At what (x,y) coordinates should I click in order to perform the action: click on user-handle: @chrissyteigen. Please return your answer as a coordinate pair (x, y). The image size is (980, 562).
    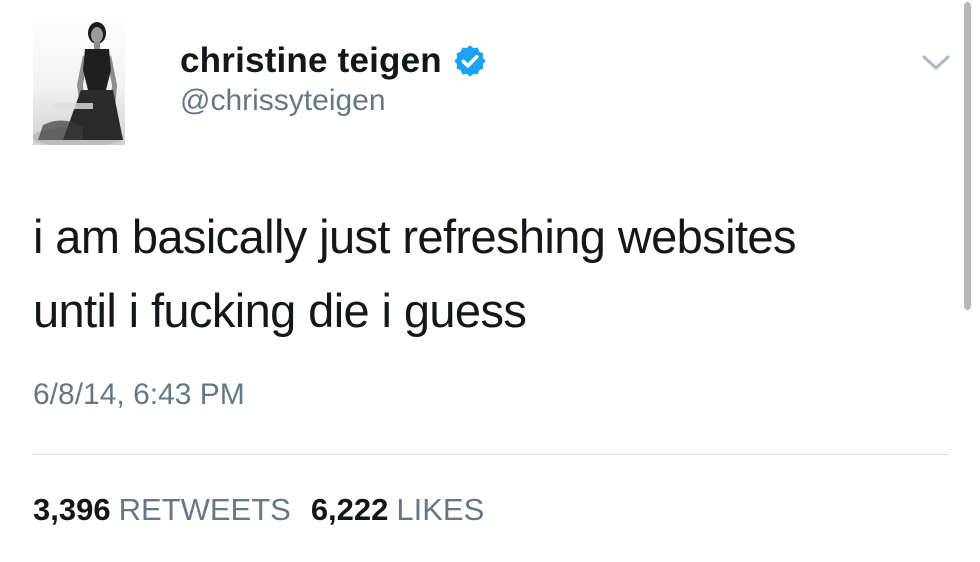
    Looking at the image, I should click on (283, 101).